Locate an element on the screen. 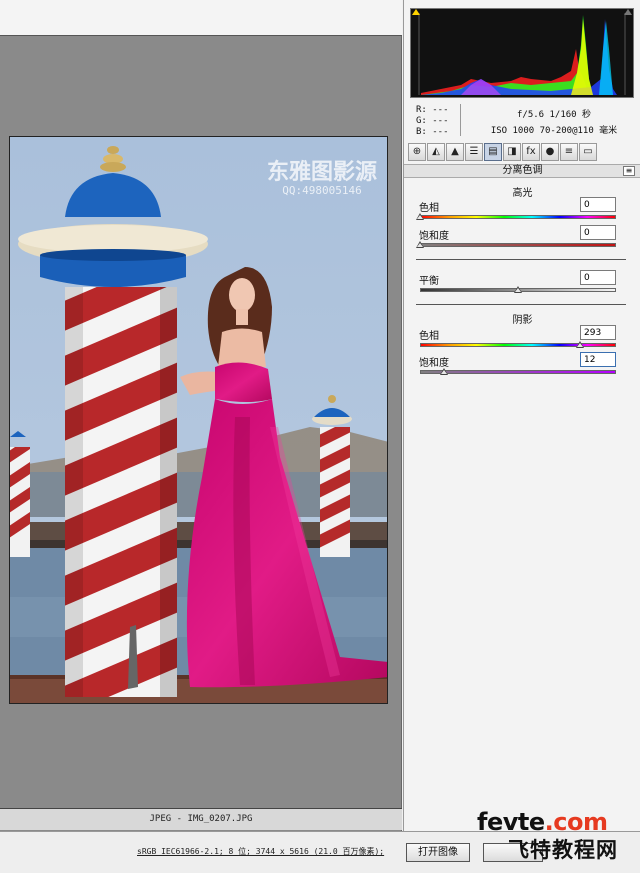 This screenshot has width=640, height=873. highlights-saturation-thumb is located at coordinates (420, 244).